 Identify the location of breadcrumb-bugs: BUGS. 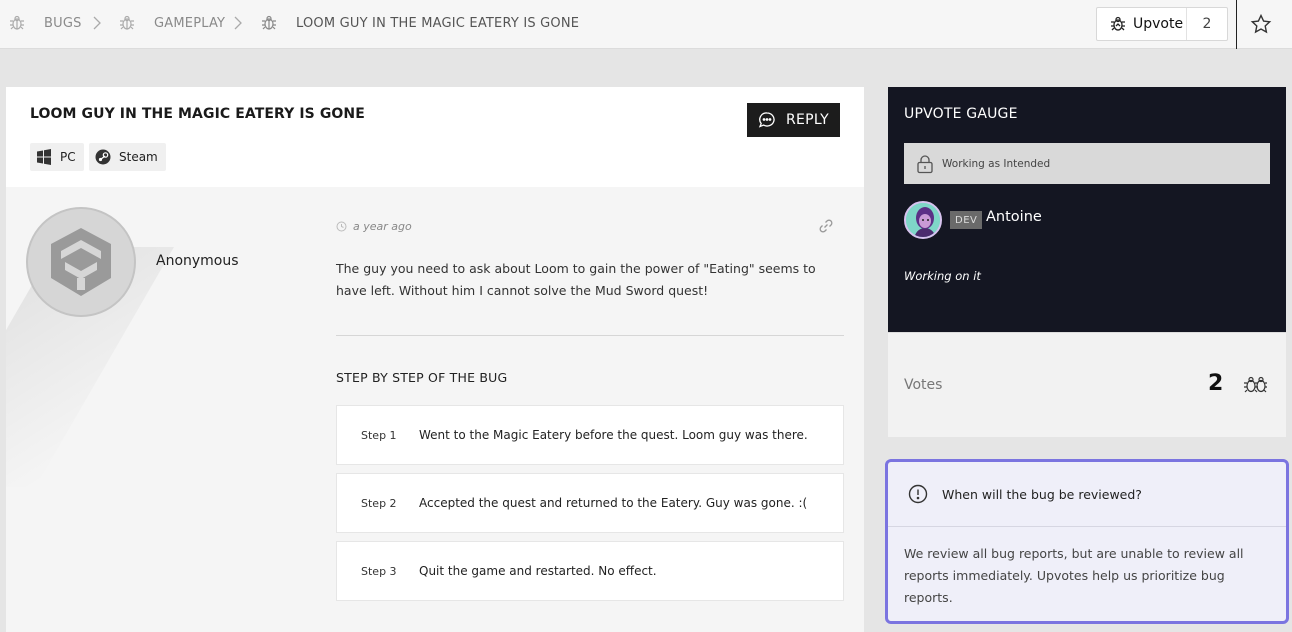
(63, 23).